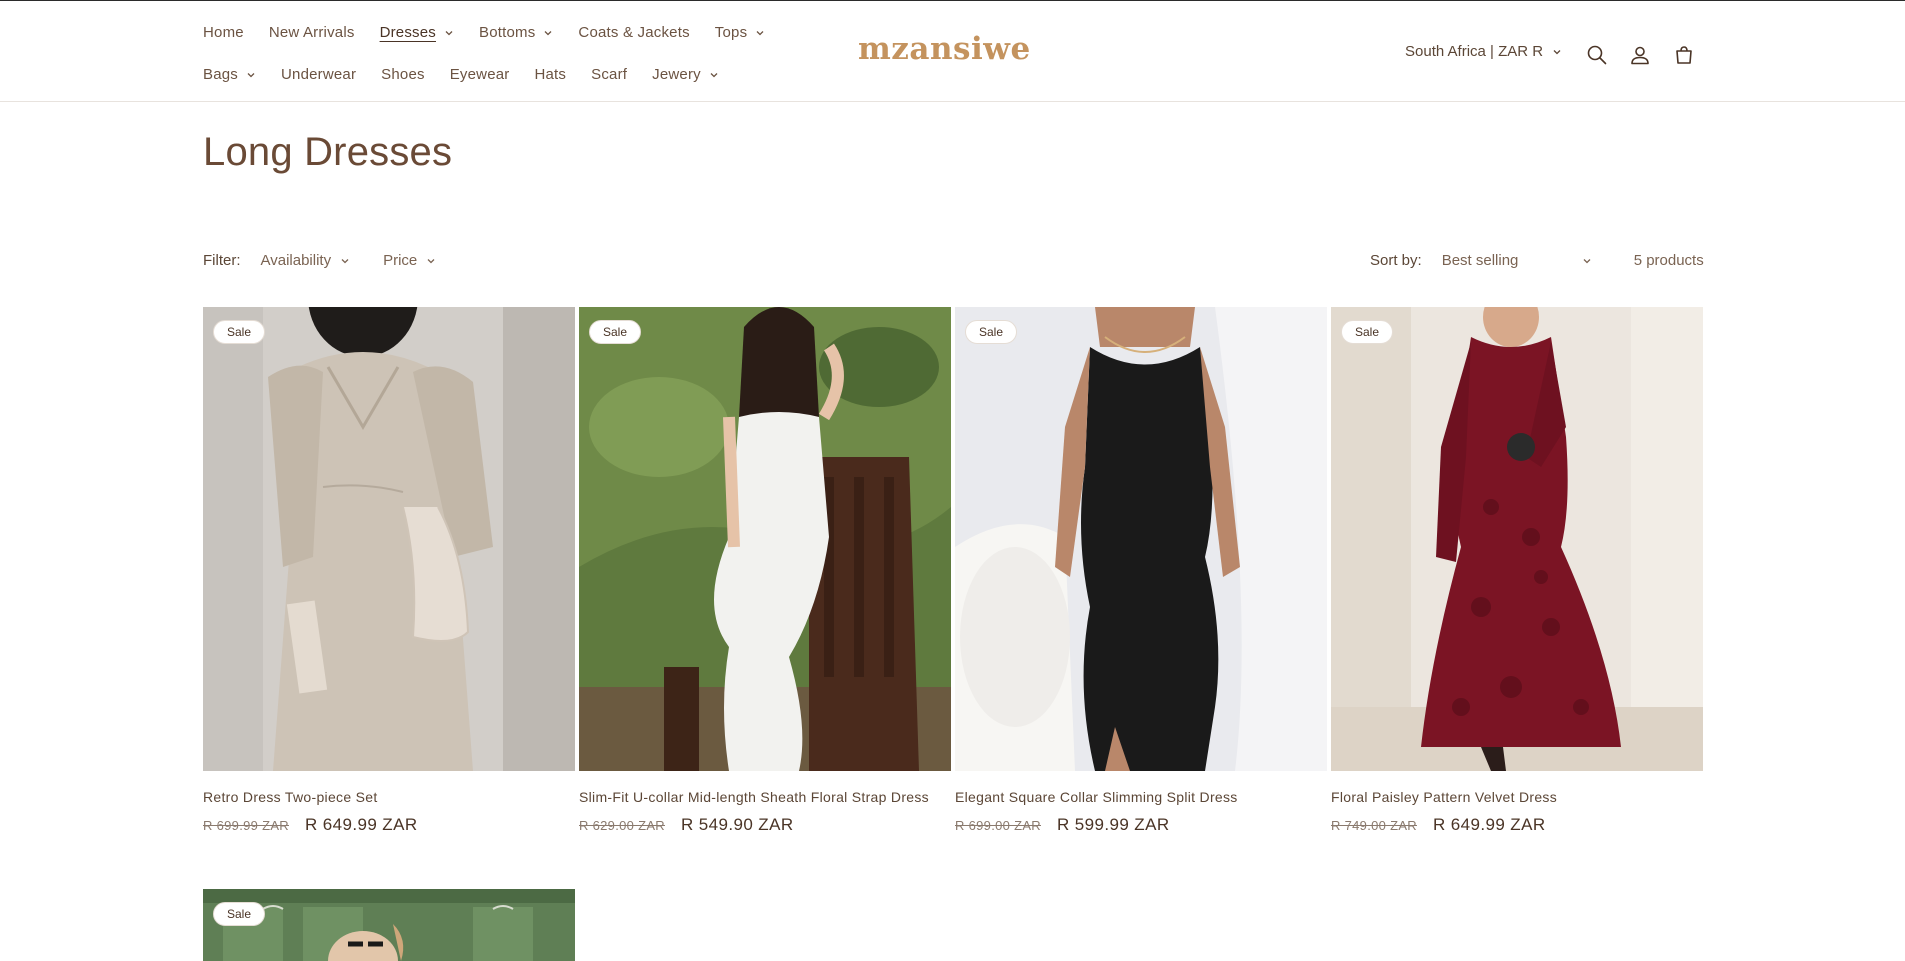 This screenshot has height=961, width=1905. I want to click on price-row: R 699.99 ZAR R 649.99 ZAR, so click(389, 825).